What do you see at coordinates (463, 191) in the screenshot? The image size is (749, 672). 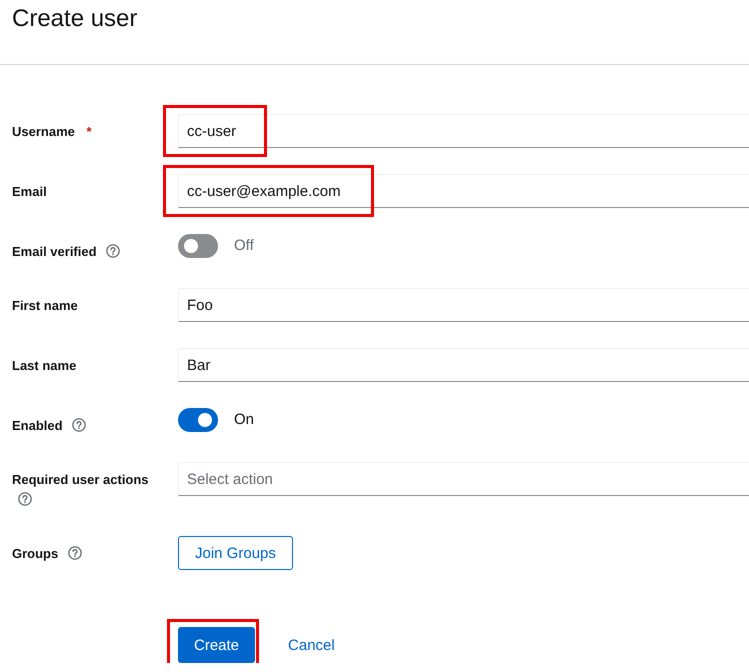 I see `text-field: cc-user@example.com` at bounding box center [463, 191].